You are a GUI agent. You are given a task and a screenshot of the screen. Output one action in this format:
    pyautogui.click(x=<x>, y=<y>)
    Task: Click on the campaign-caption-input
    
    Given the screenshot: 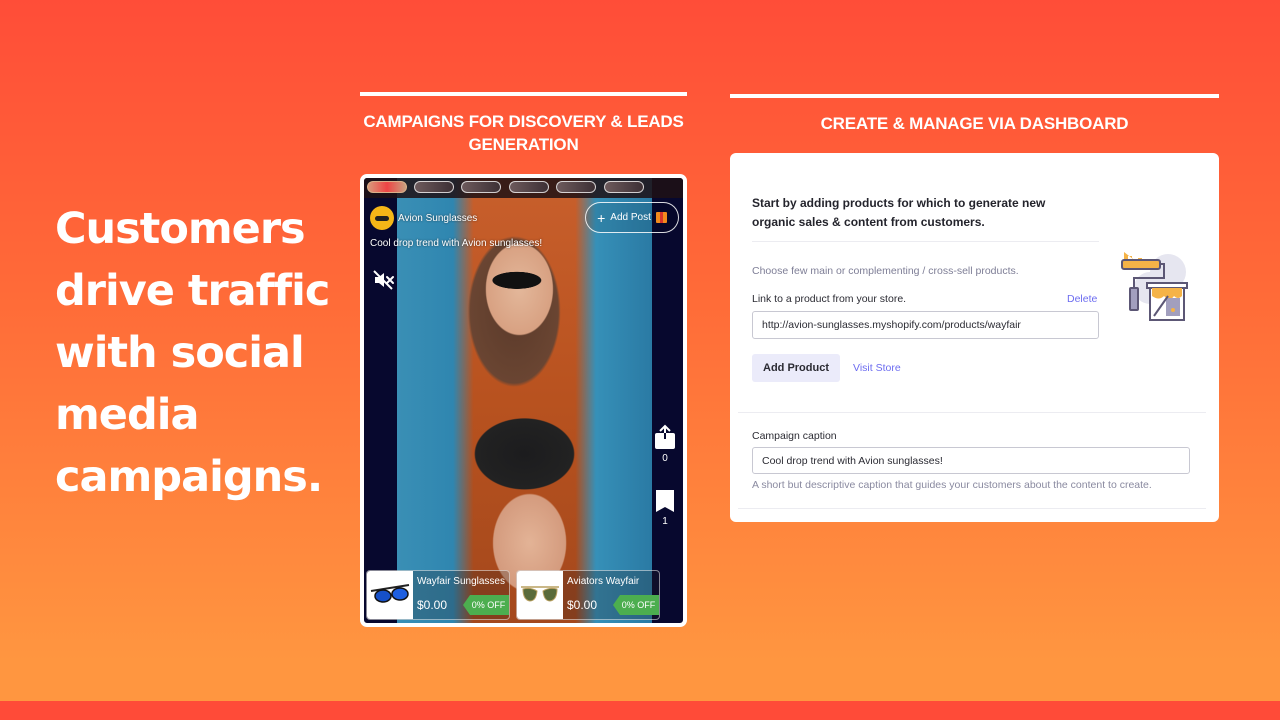 What is the action you would take?
    pyautogui.click(x=971, y=460)
    